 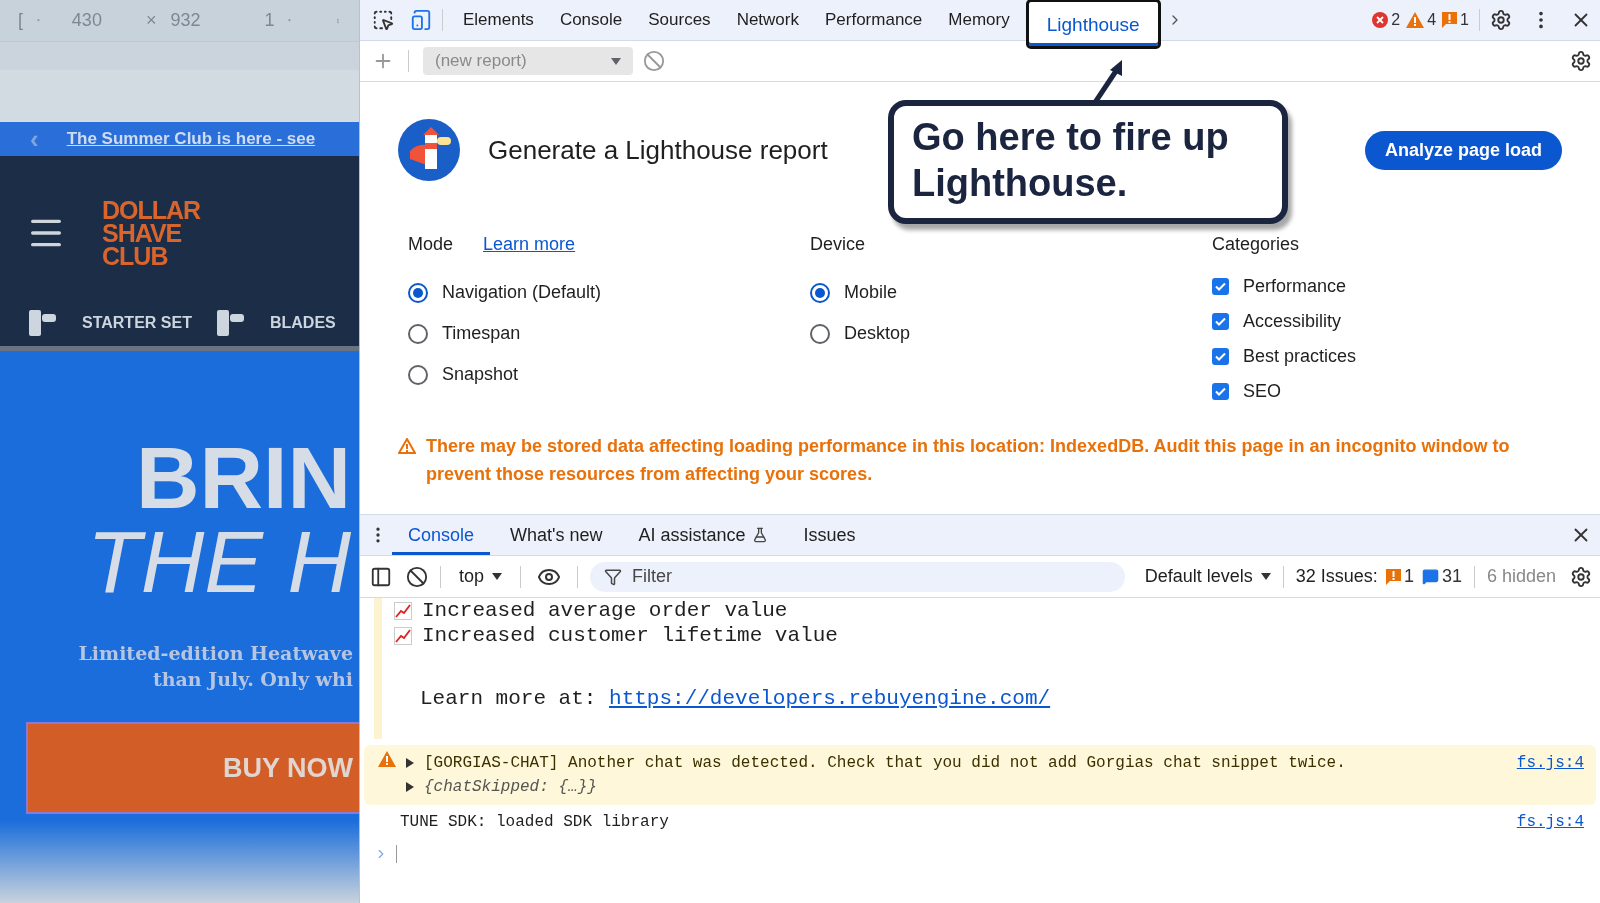 I want to click on option-label: Snapshot, so click(x=480, y=374).